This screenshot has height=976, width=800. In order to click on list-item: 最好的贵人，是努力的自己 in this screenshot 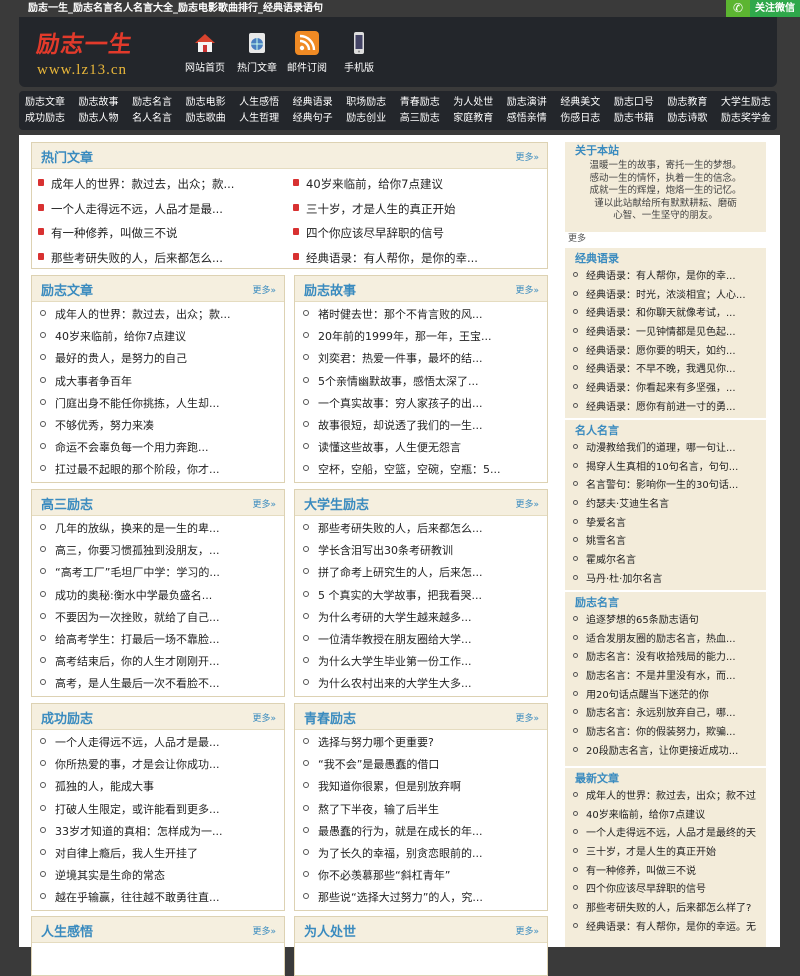, I will do `click(162, 359)`.